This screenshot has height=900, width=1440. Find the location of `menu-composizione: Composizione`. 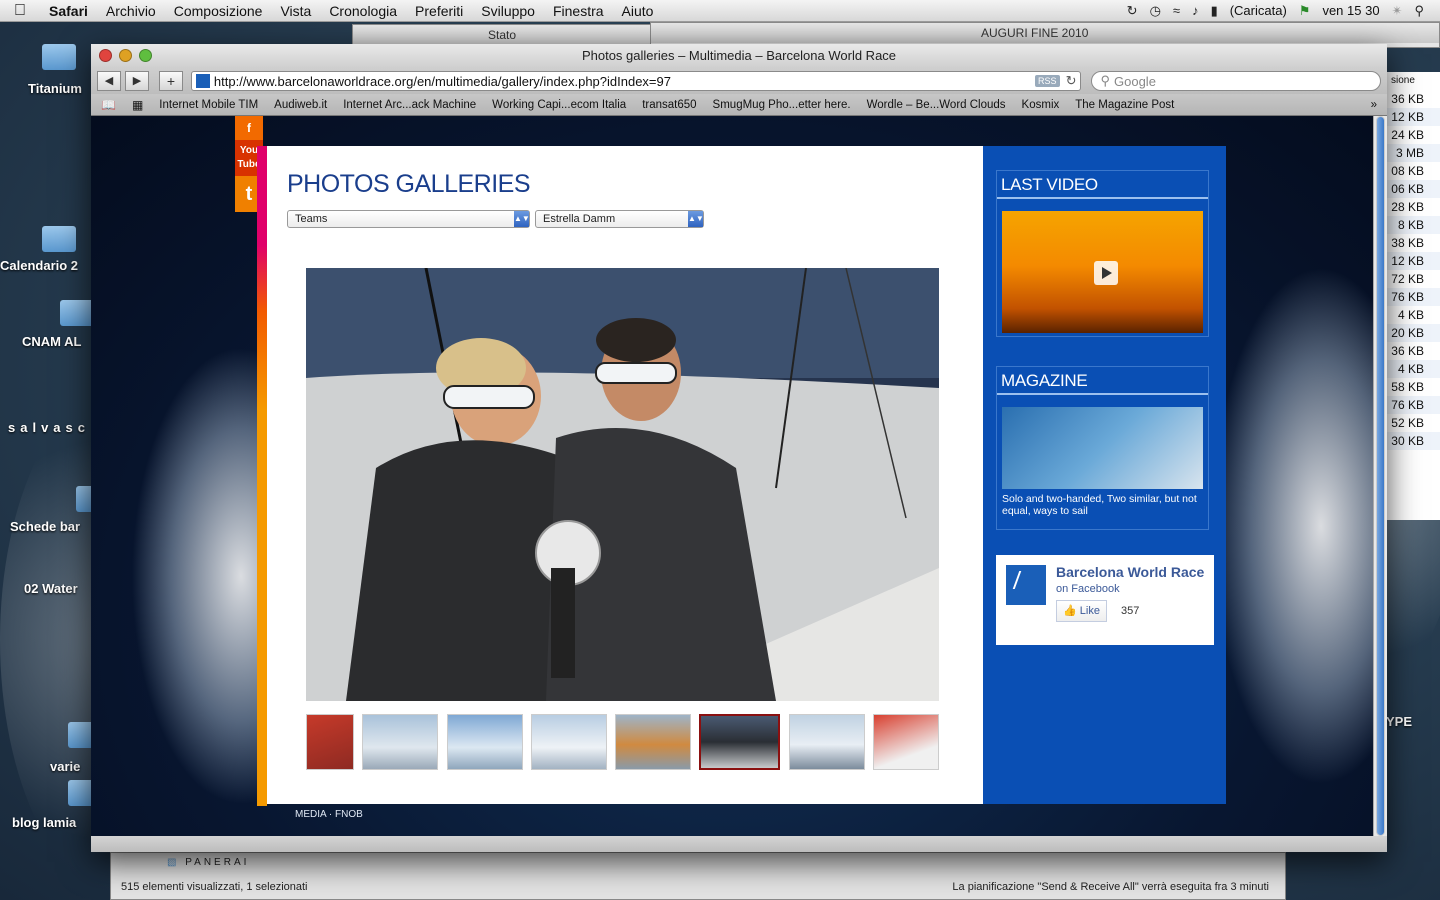

menu-composizione: Composizione is located at coordinates (218, 11).